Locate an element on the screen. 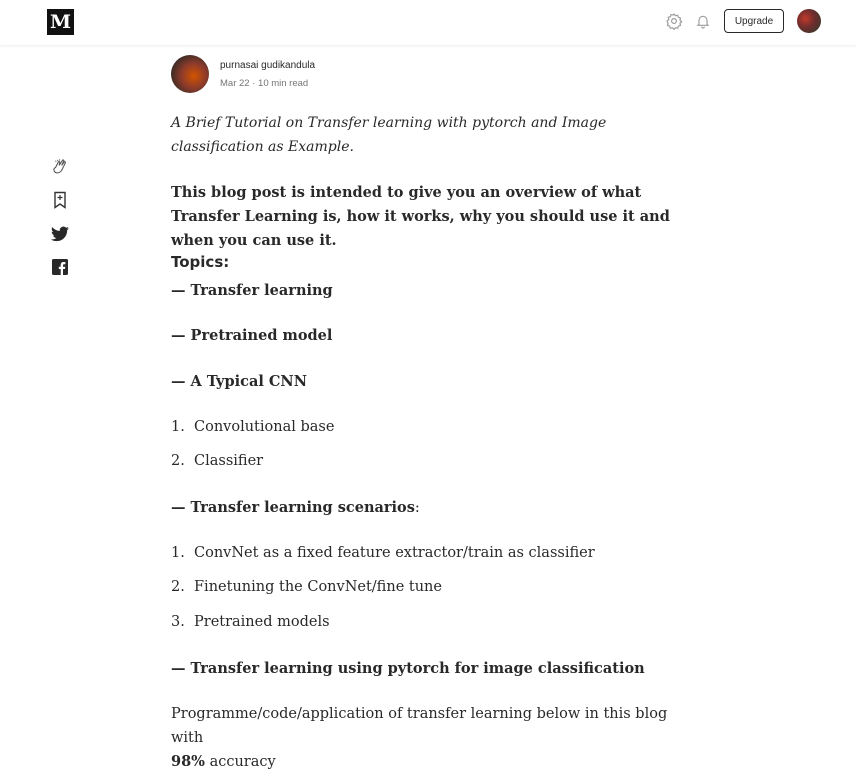 This screenshot has height=774, width=856. list-item: 3. Pretrained models is located at coordinates (250, 622).